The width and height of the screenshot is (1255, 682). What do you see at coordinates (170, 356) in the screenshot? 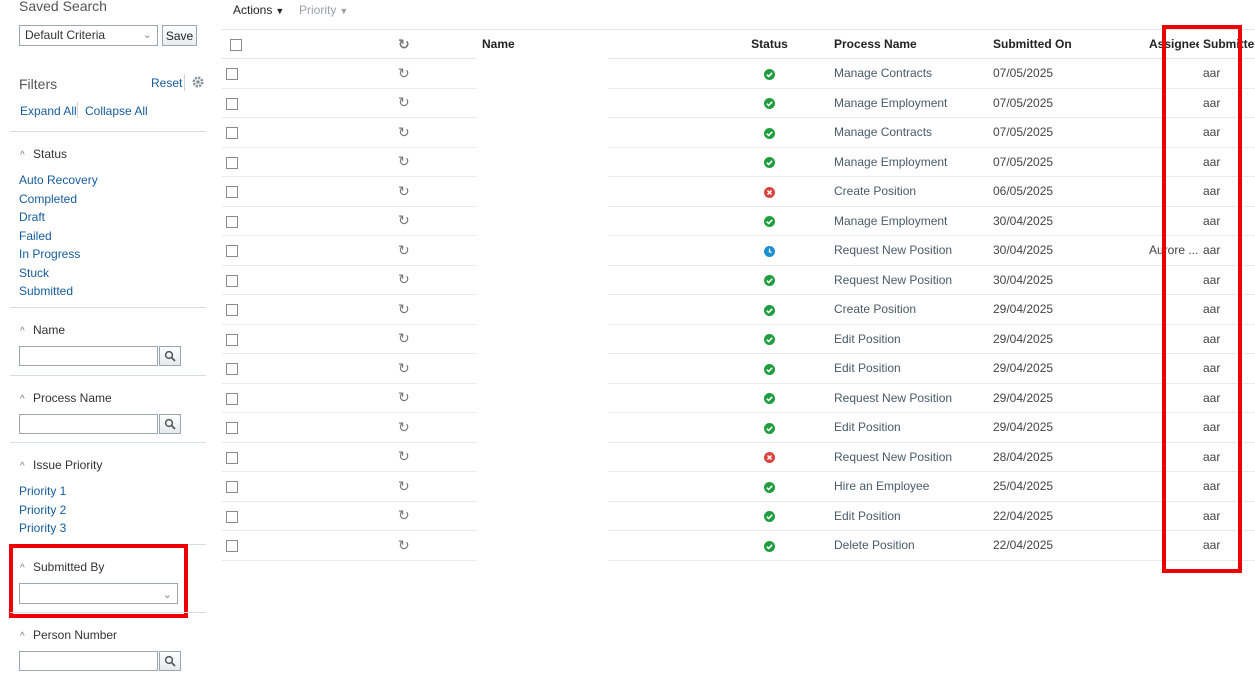
I see `name-search-button` at bounding box center [170, 356].